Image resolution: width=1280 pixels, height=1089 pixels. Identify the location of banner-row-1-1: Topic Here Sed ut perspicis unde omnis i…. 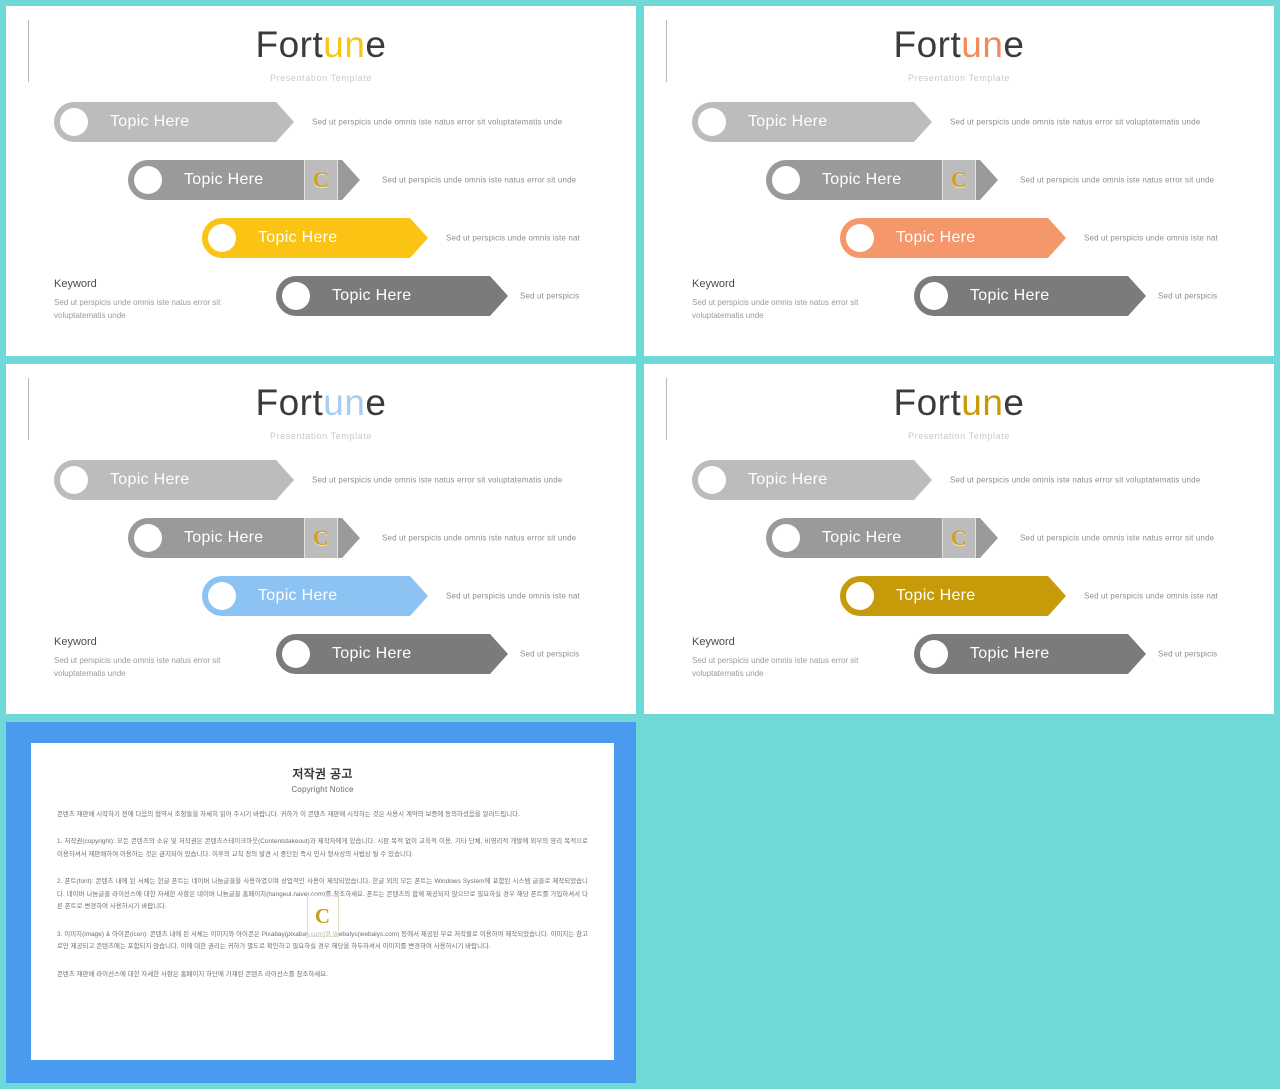
(308, 122).